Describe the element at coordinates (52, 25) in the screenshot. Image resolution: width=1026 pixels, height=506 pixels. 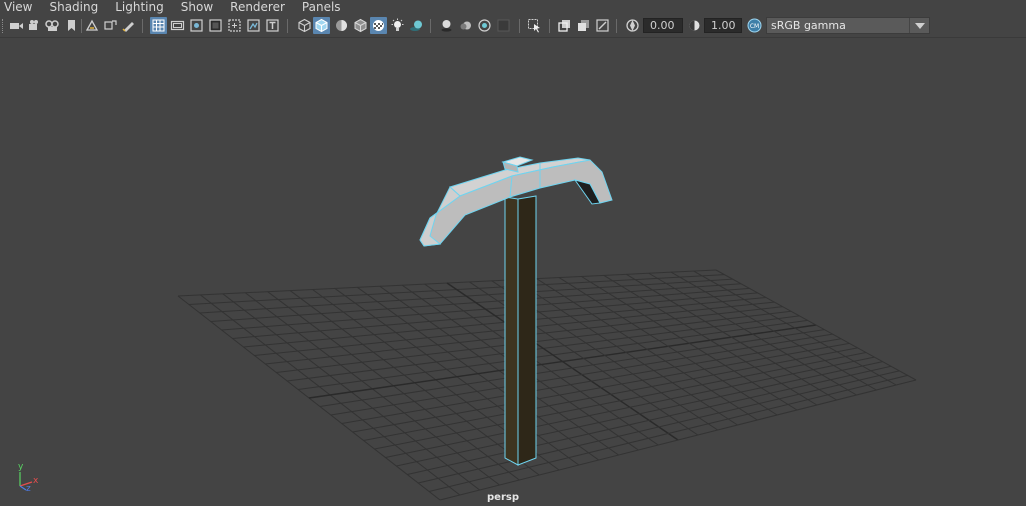
I see `camera-tools-icon` at that location.